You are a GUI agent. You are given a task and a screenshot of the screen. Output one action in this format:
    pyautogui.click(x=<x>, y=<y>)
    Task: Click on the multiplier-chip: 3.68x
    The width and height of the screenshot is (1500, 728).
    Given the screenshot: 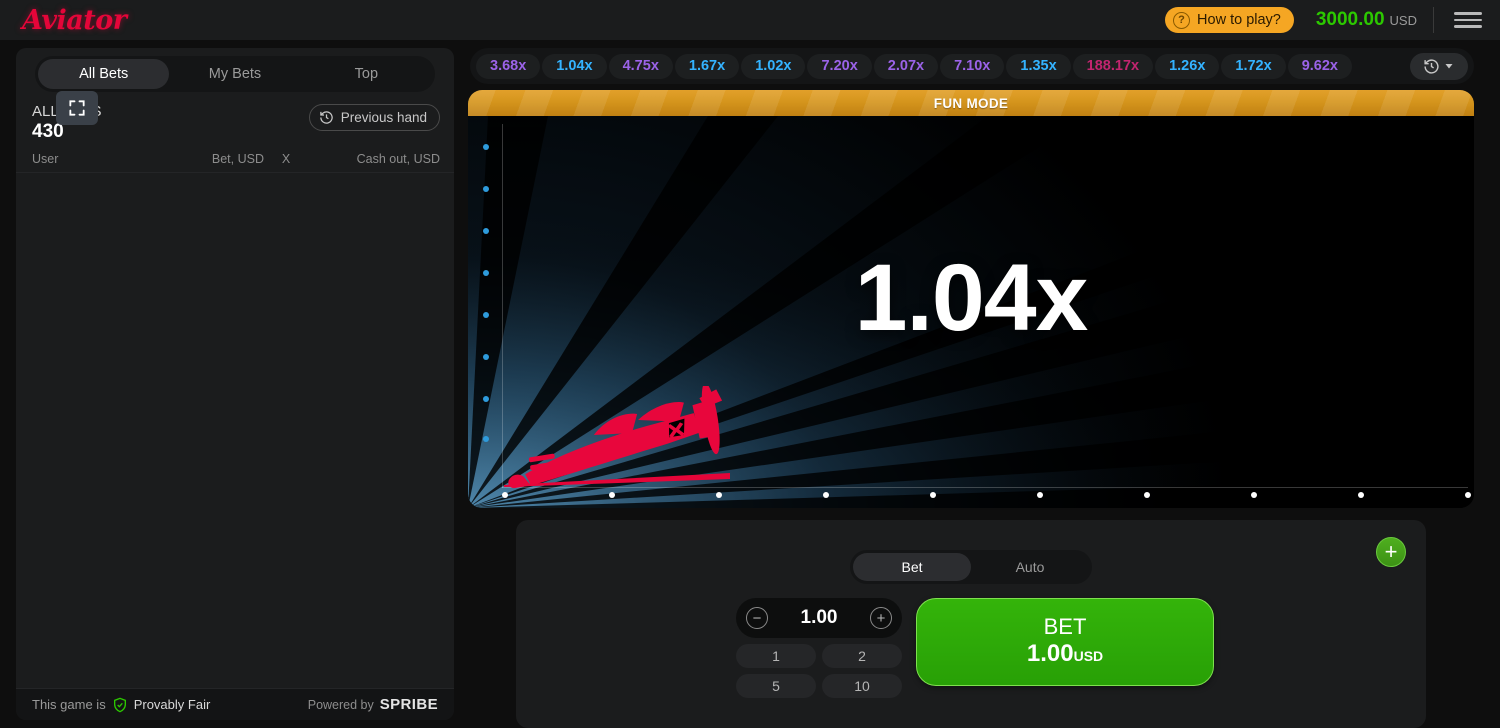 What is the action you would take?
    pyautogui.click(x=508, y=66)
    